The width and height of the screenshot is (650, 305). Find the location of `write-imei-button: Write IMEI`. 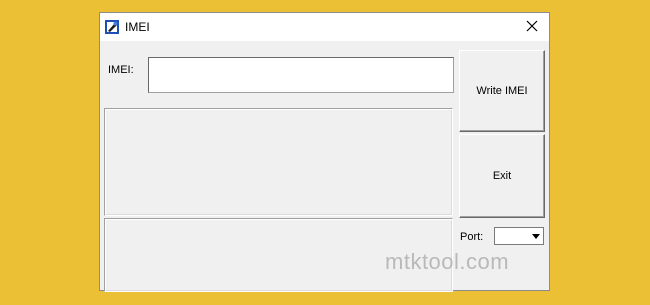

write-imei-button: Write IMEI is located at coordinates (502, 91).